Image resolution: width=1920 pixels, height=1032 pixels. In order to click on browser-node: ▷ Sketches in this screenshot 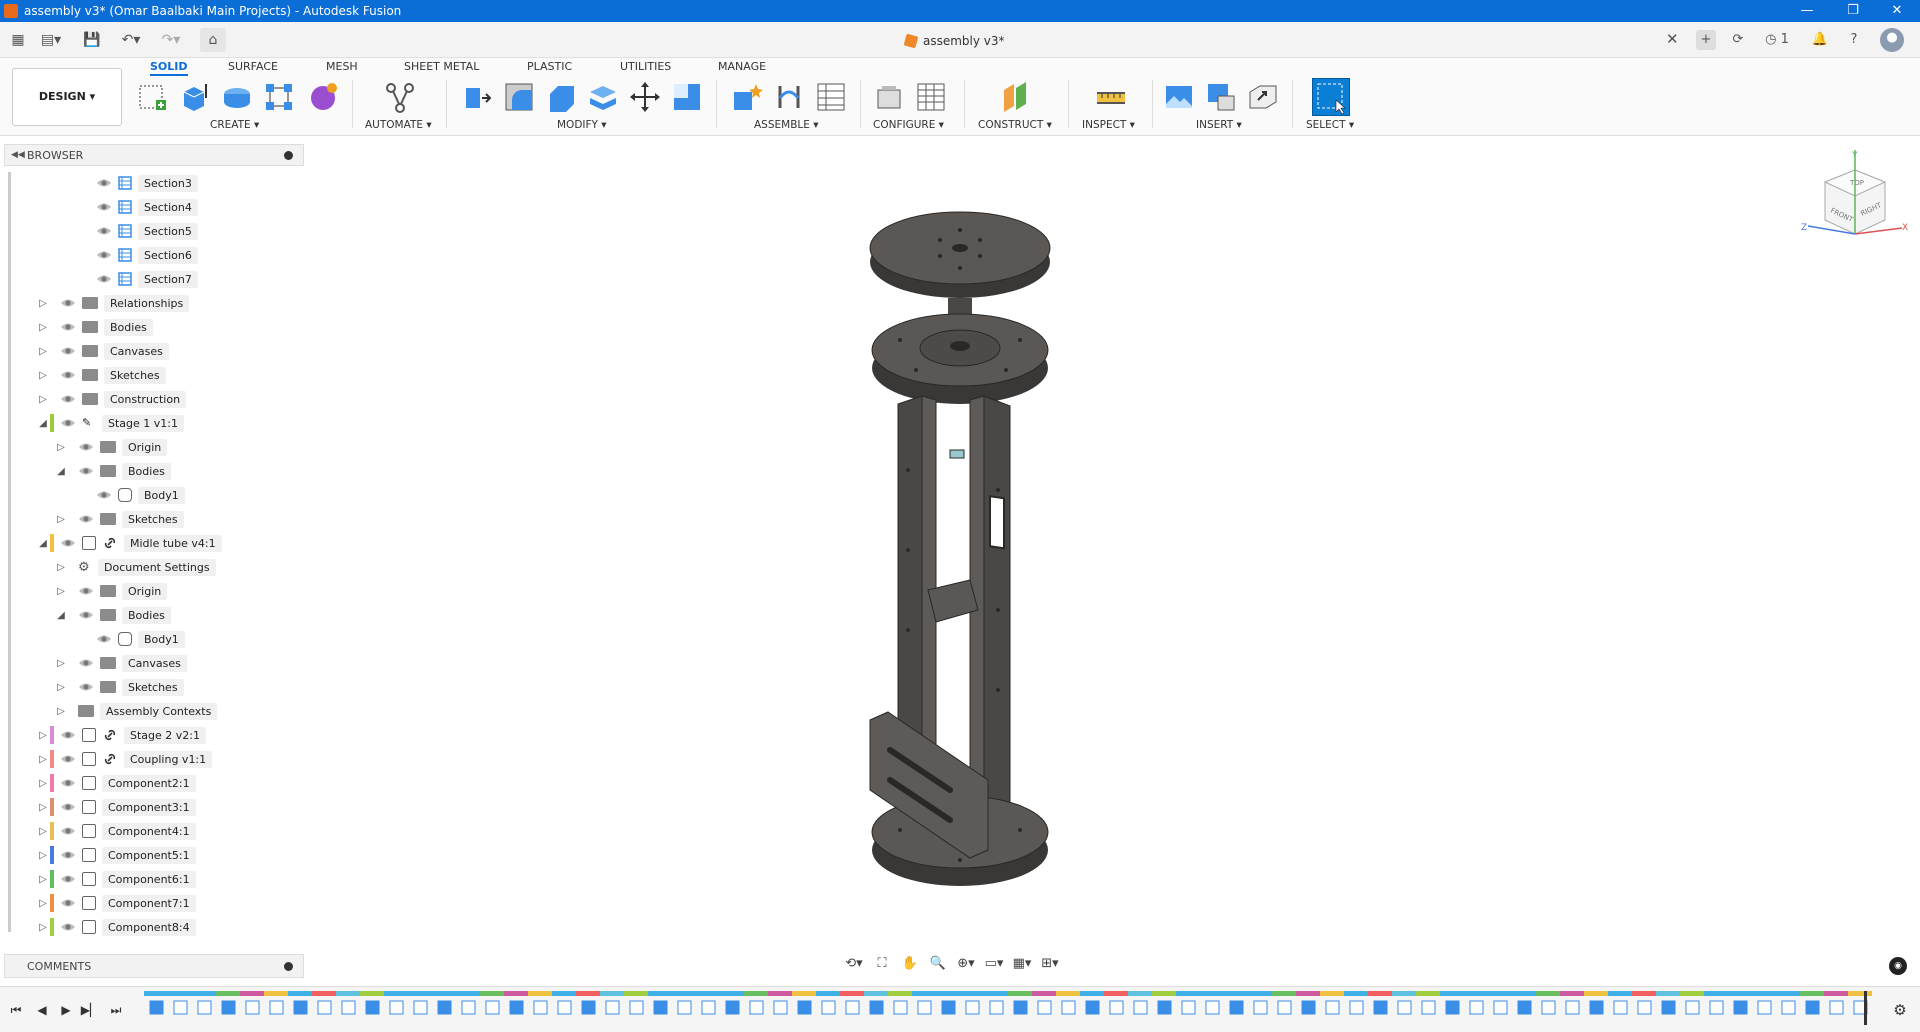, I will do `click(101, 375)`.